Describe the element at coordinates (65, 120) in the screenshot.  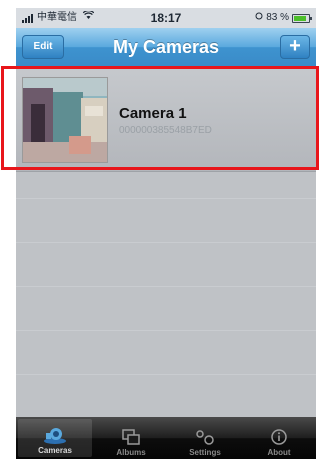
I see `camera-thumbnail` at that location.